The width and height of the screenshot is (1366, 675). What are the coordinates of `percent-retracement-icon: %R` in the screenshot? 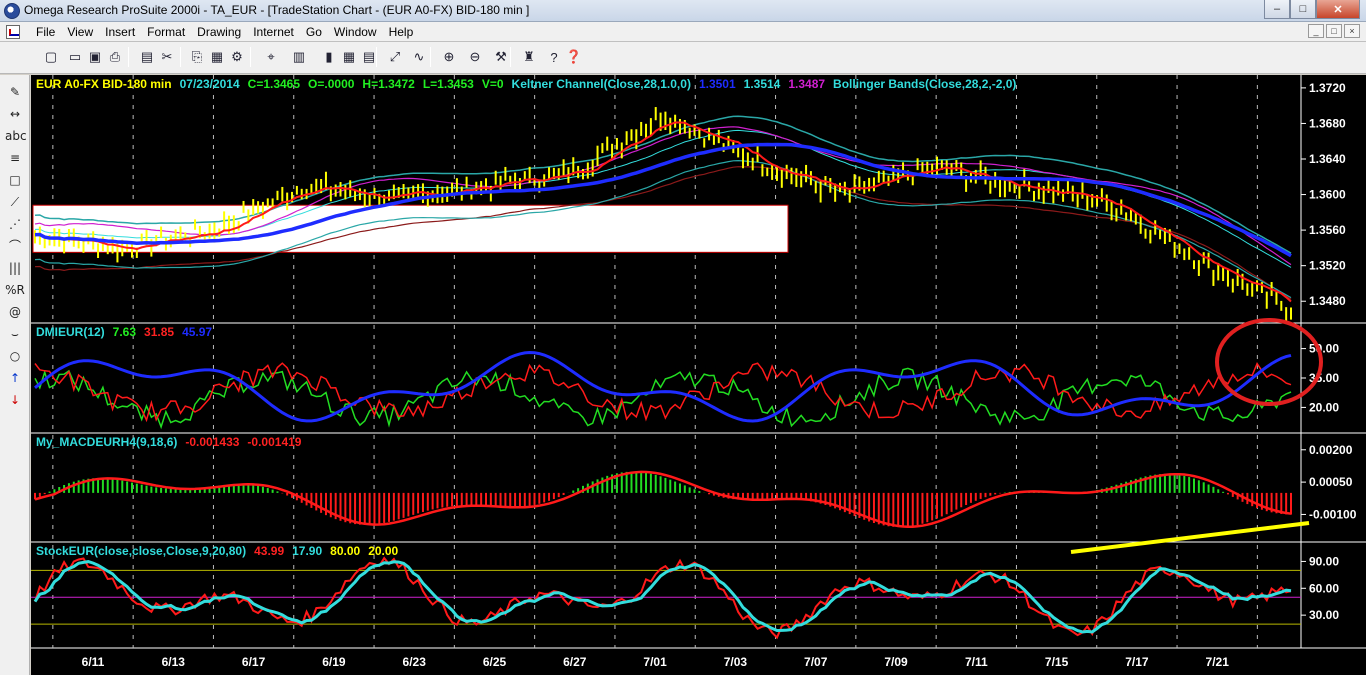 It's located at (15, 290).